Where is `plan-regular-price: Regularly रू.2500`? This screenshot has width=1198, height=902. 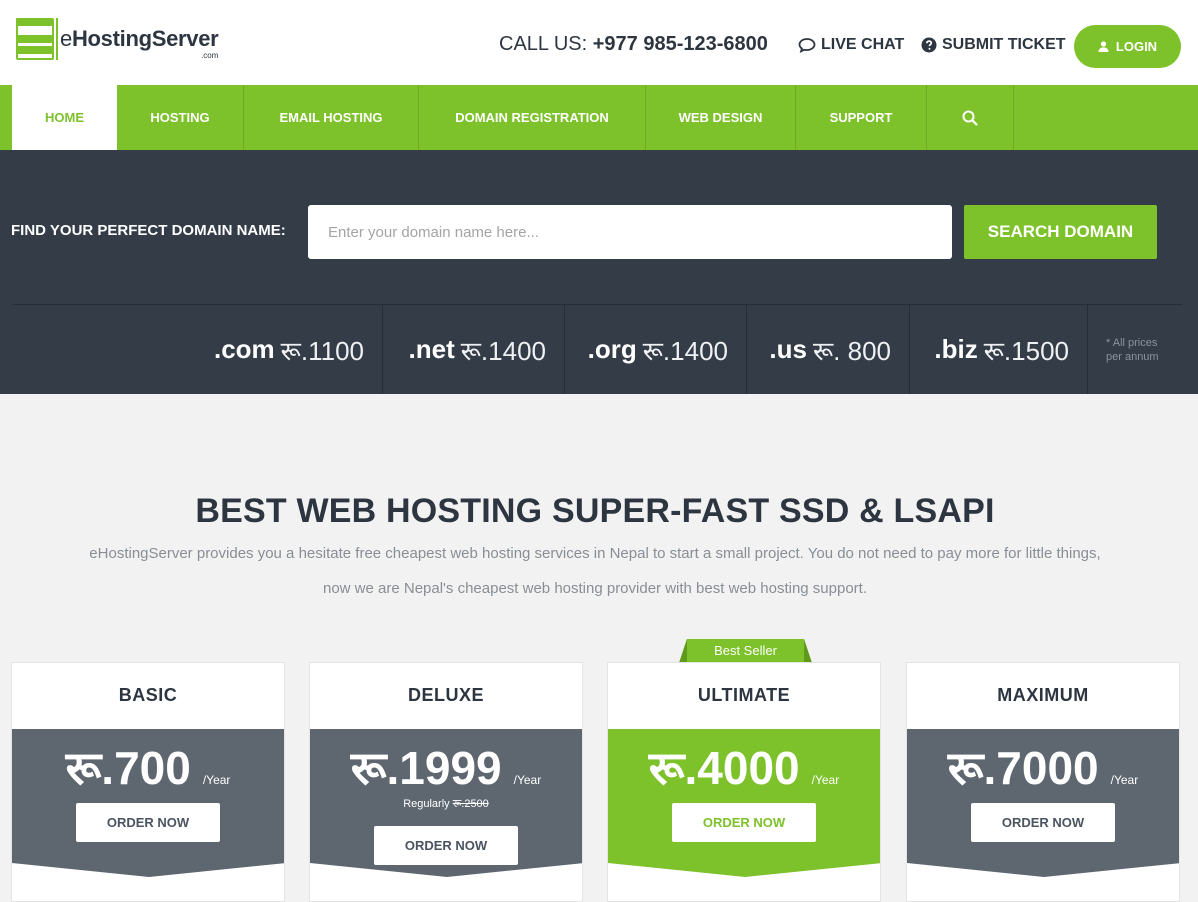 plan-regular-price: Regularly रू.2500 is located at coordinates (446, 803).